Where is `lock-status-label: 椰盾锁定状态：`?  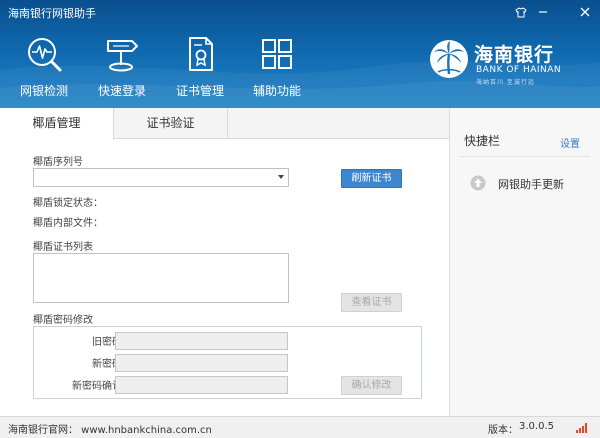
lock-status-label: 椰盾锁定状态： is located at coordinates (68, 203).